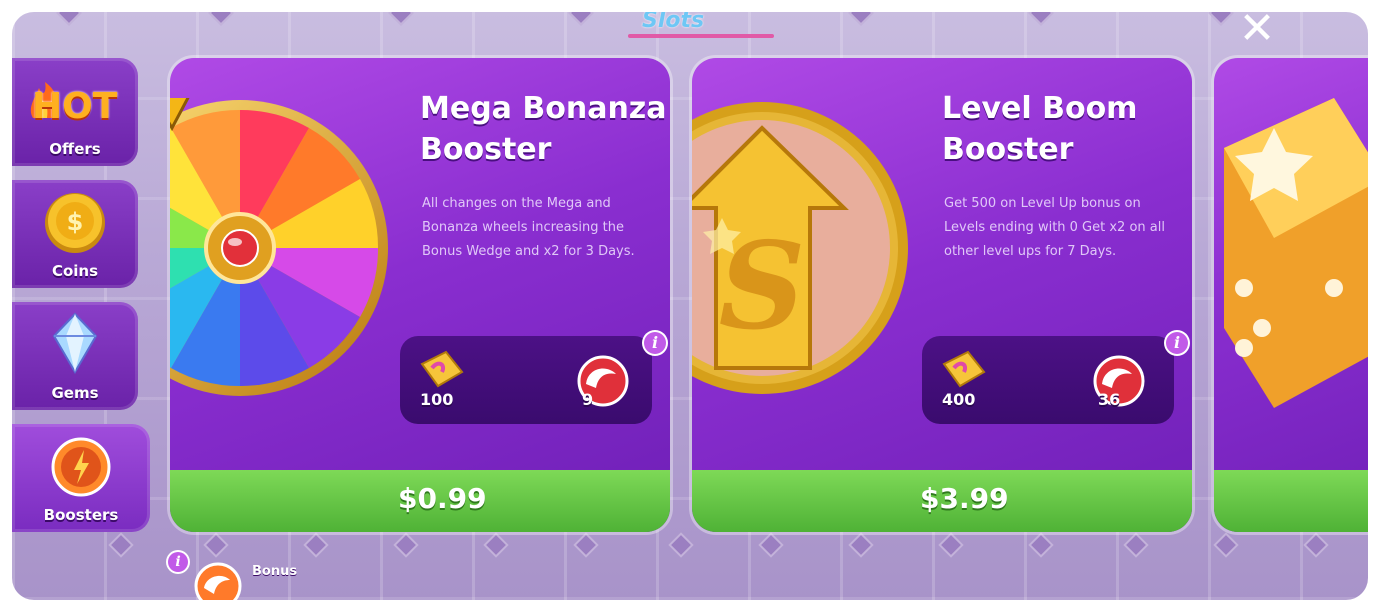 This screenshot has width=1380, height=612. I want to click on sidebar-item-label: Boosters, so click(81, 515).